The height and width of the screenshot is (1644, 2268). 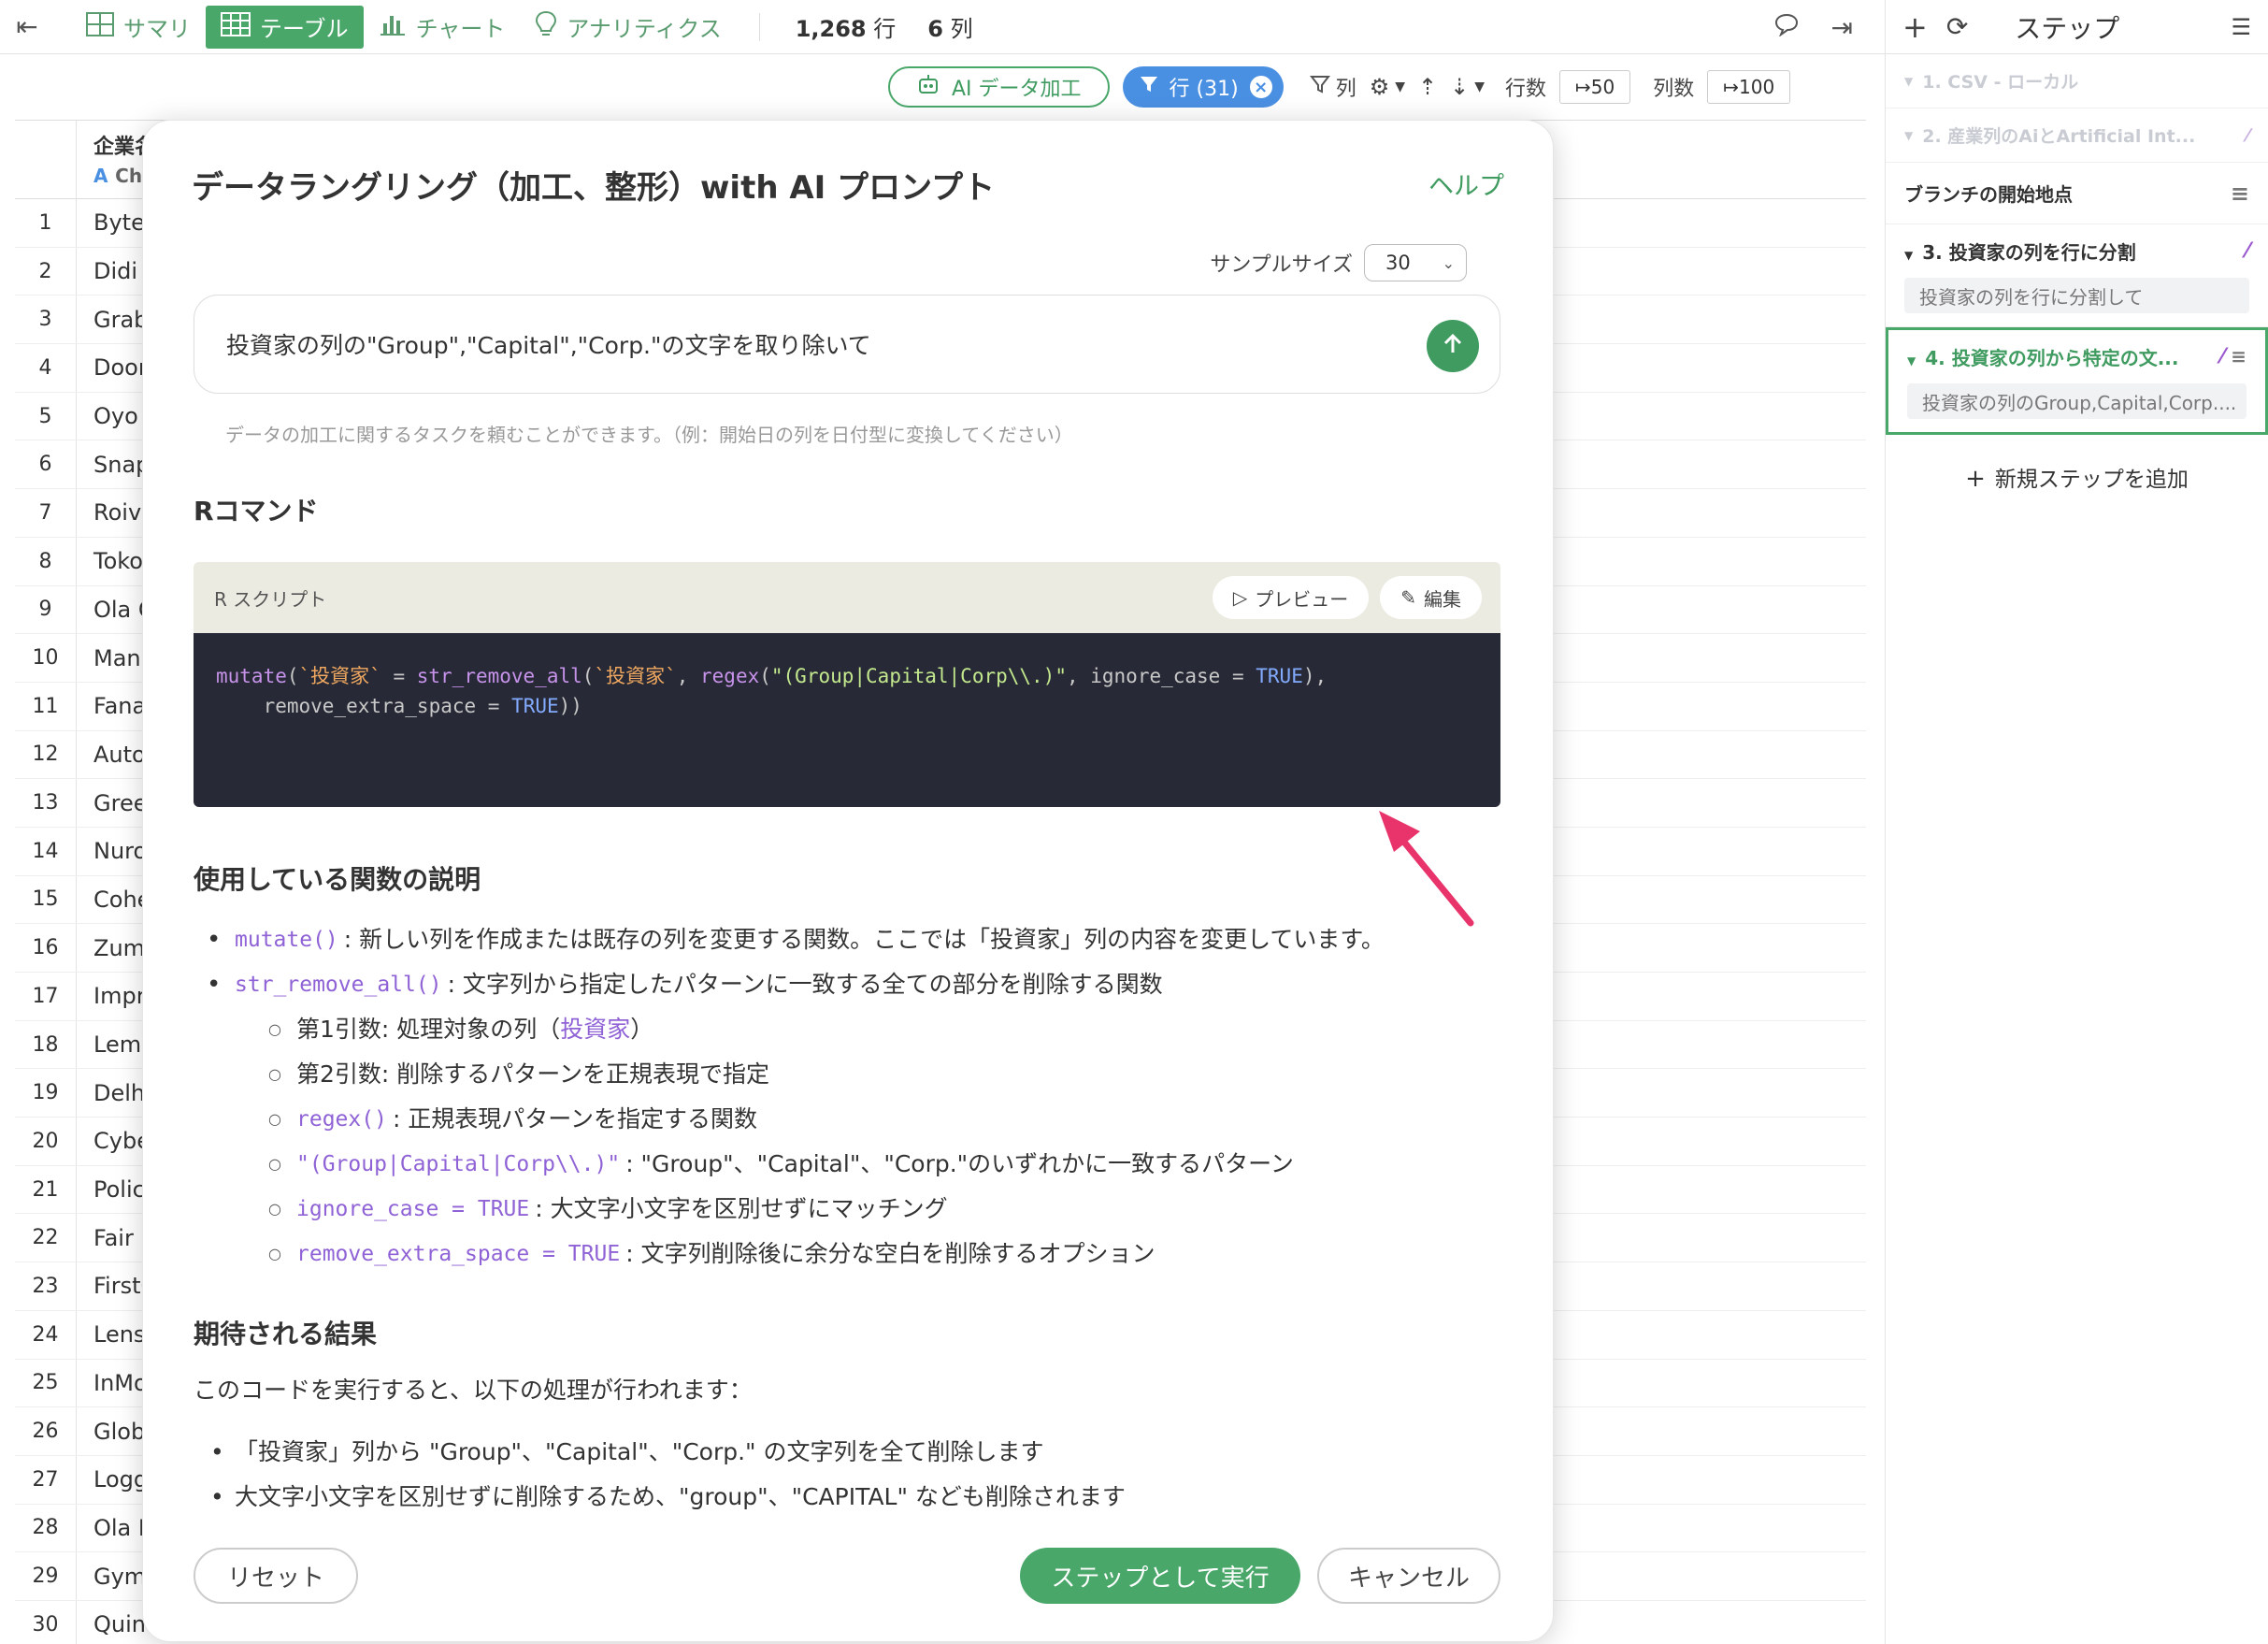 What do you see at coordinates (1466, 184) in the screenshot?
I see `help-link: ヘルプ` at bounding box center [1466, 184].